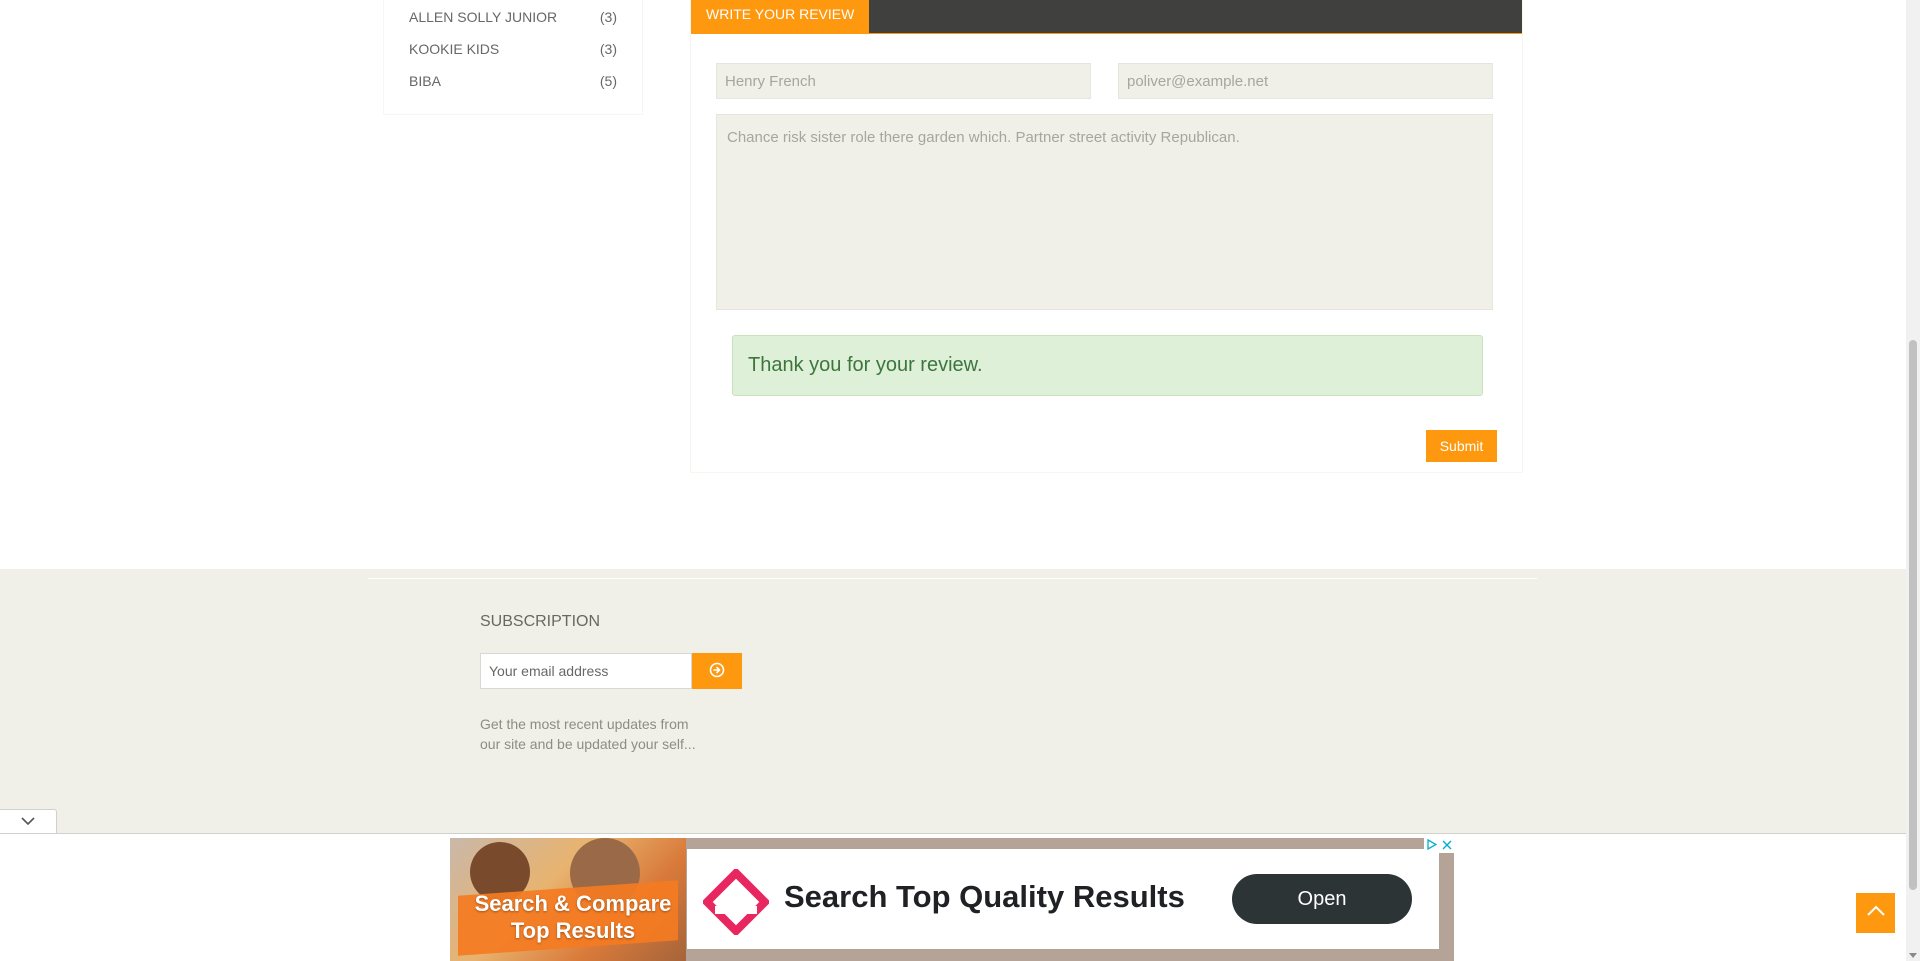 Image resolution: width=1920 pixels, height=961 pixels. I want to click on subscription-email-input, so click(586, 671).